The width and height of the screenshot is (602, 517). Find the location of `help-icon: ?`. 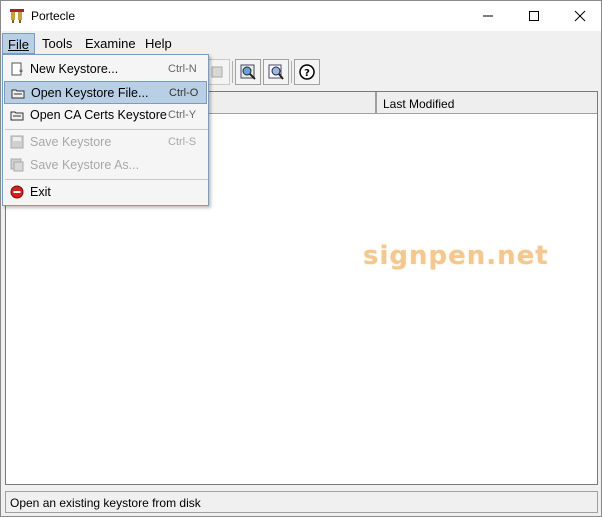

help-icon: ? is located at coordinates (307, 72).